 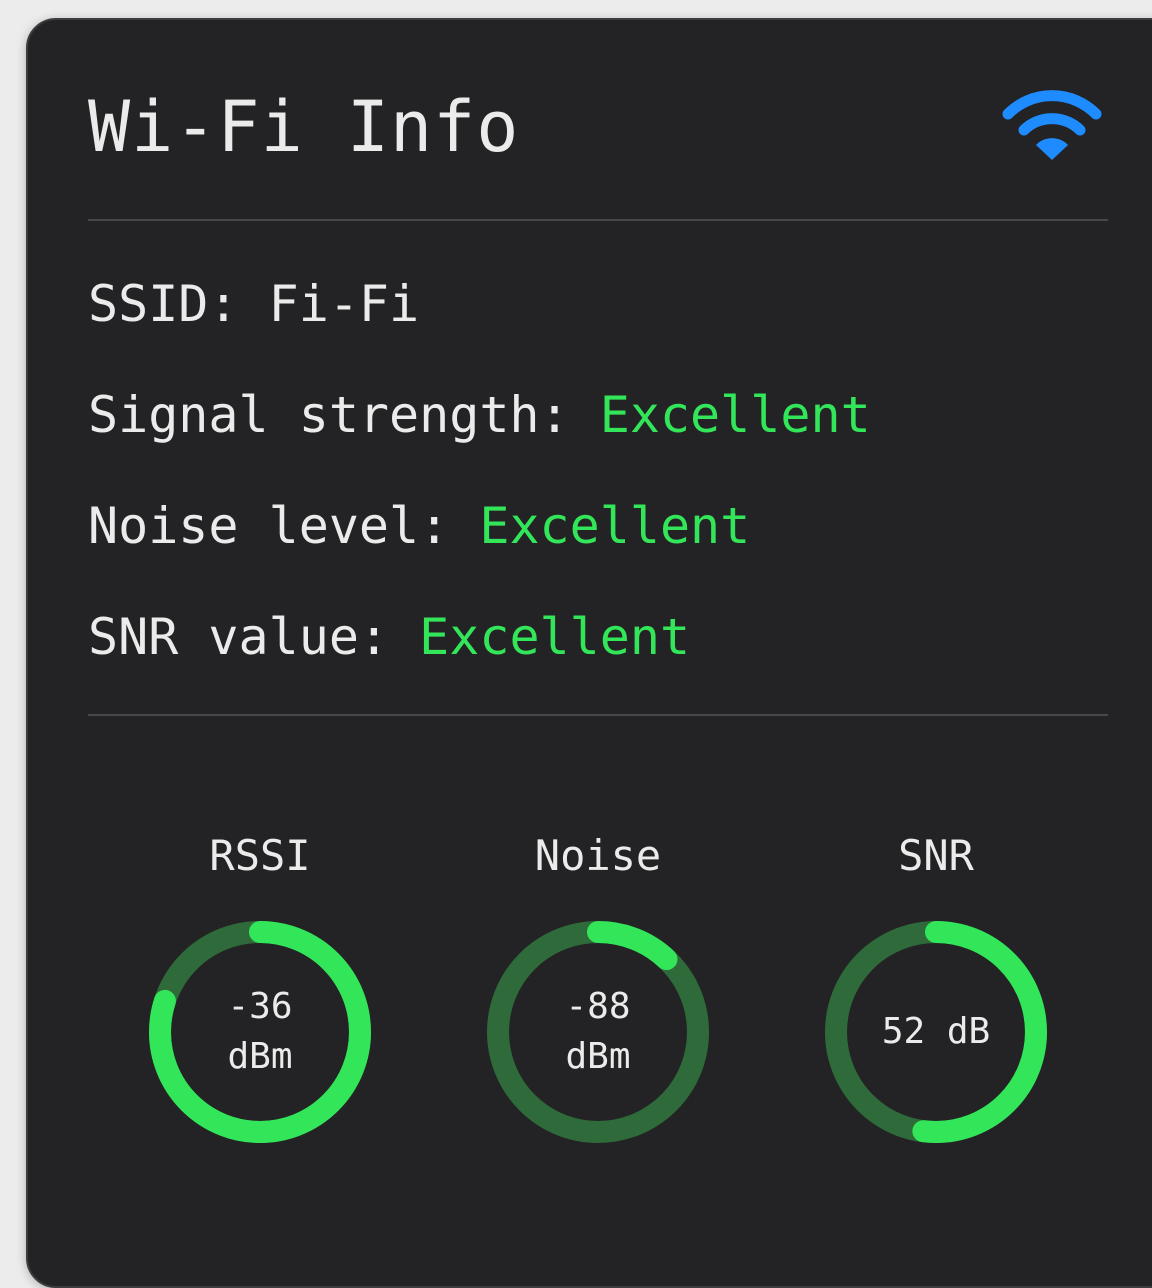 What do you see at coordinates (735, 415) in the screenshot?
I see `signal-strength-value: Excellent` at bounding box center [735, 415].